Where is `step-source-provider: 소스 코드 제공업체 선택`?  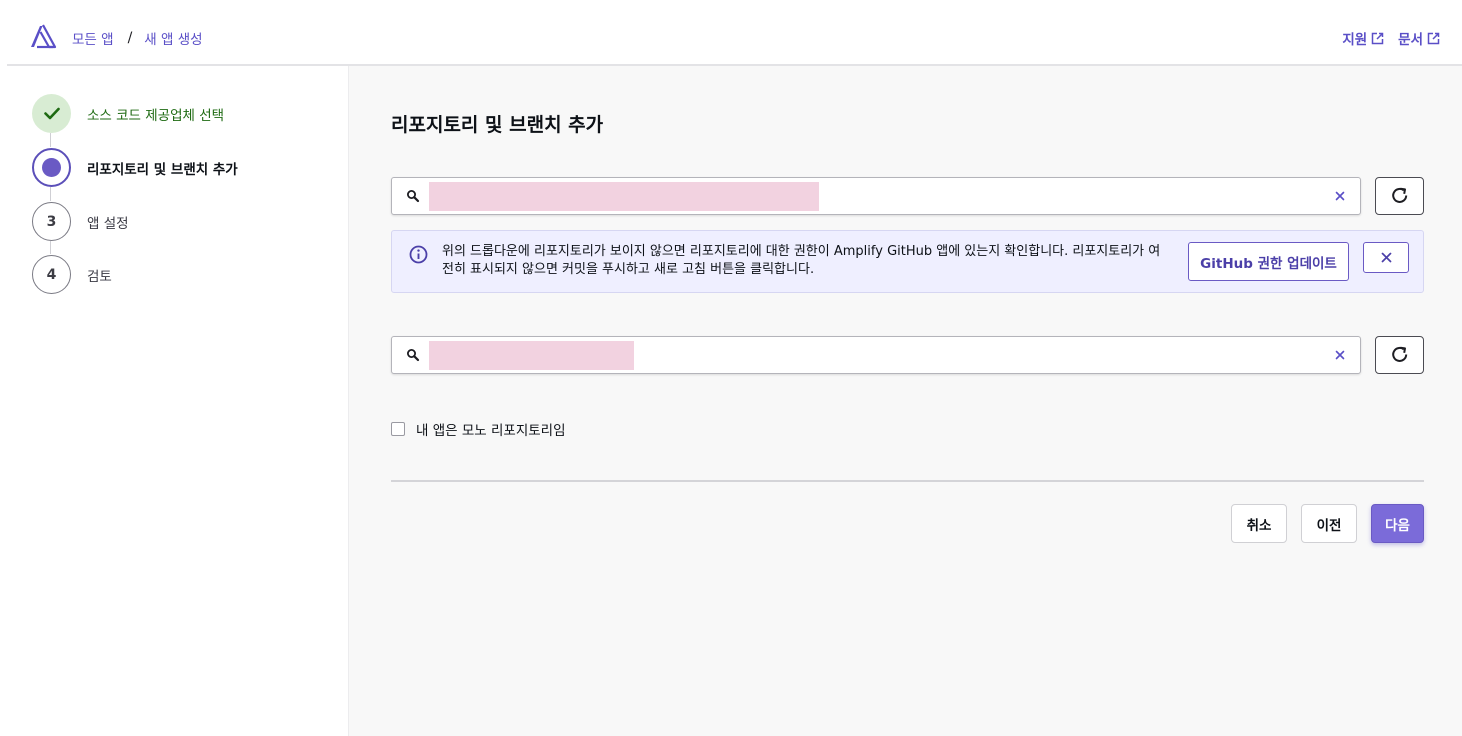 step-source-provider: 소스 코드 제공업체 선택 is located at coordinates (128, 113).